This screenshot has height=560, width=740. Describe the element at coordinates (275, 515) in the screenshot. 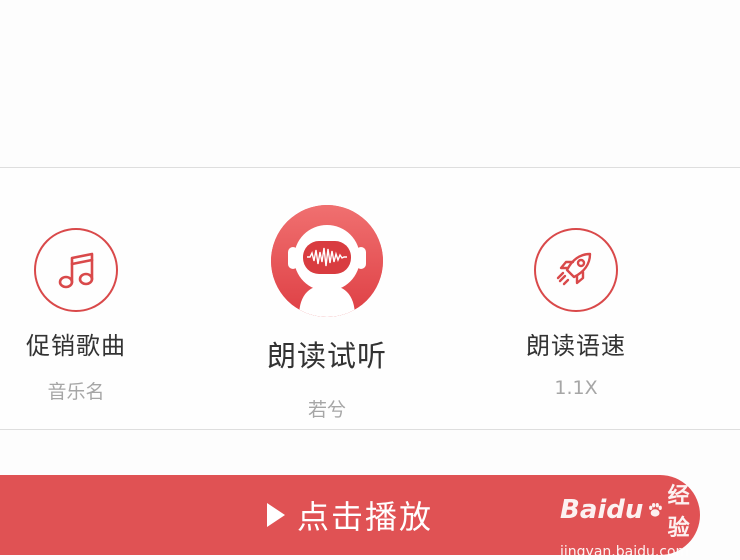

I see `play-icon` at that location.